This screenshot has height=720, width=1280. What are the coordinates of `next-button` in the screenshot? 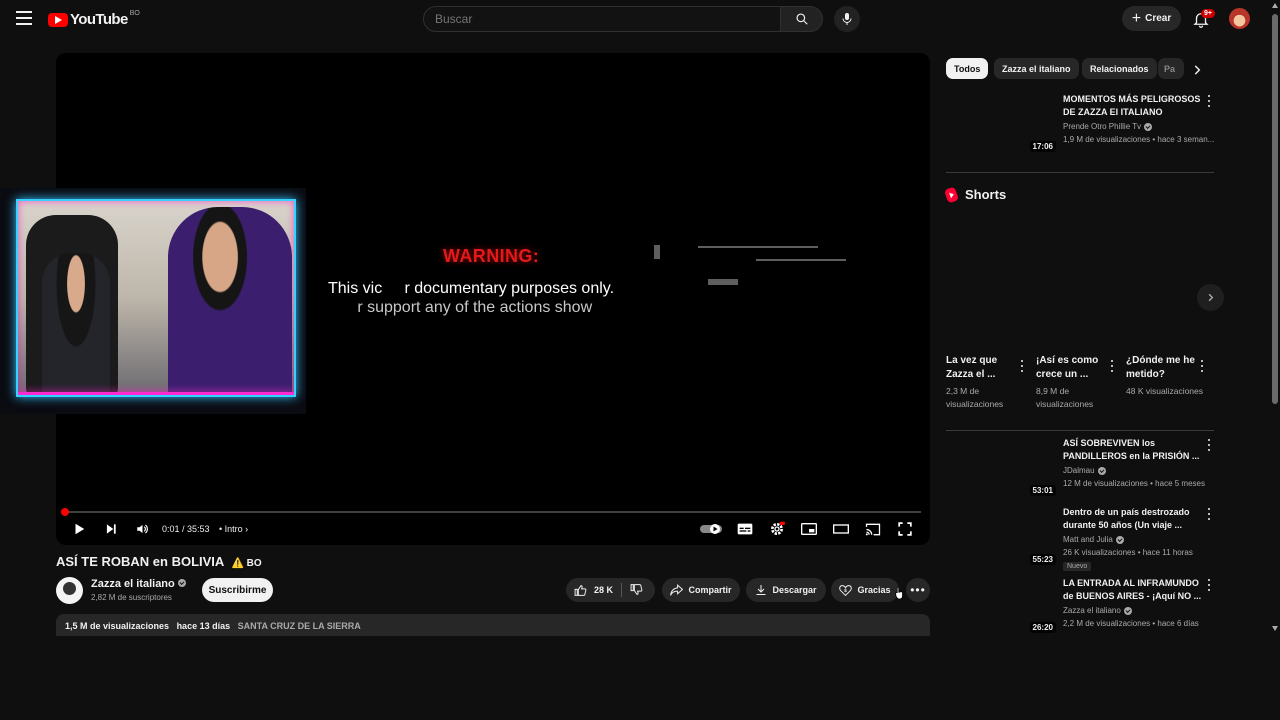 It's located at (111, 529).